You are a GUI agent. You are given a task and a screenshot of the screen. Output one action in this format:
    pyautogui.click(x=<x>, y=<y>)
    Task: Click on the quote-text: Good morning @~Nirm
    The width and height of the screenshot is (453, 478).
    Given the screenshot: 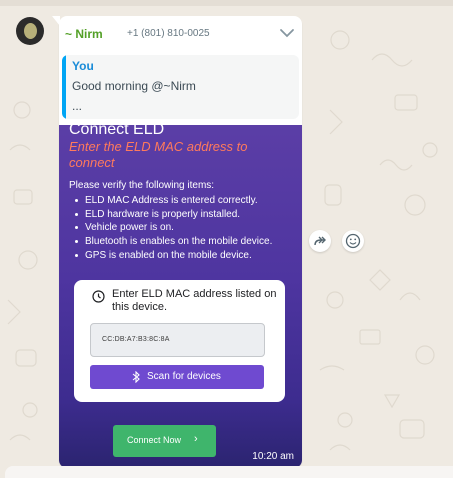 What is the action you would take?
    pyautogui.click(x=134, y=86)
    